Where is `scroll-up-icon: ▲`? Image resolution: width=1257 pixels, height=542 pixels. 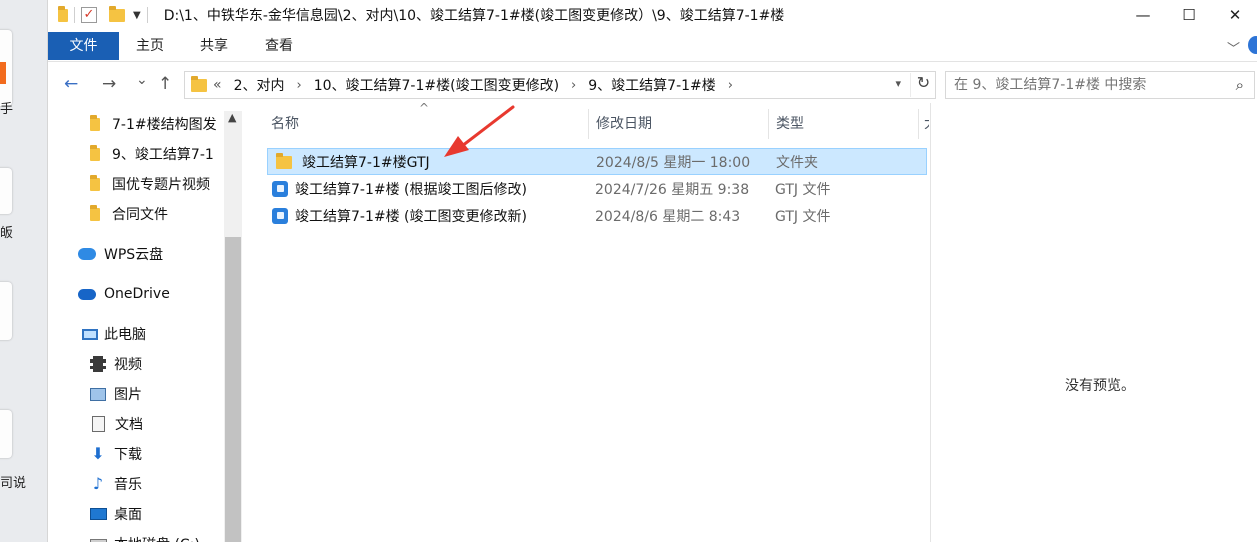
scroll-up-icon: ▲ is located at coordinates (232, 117).